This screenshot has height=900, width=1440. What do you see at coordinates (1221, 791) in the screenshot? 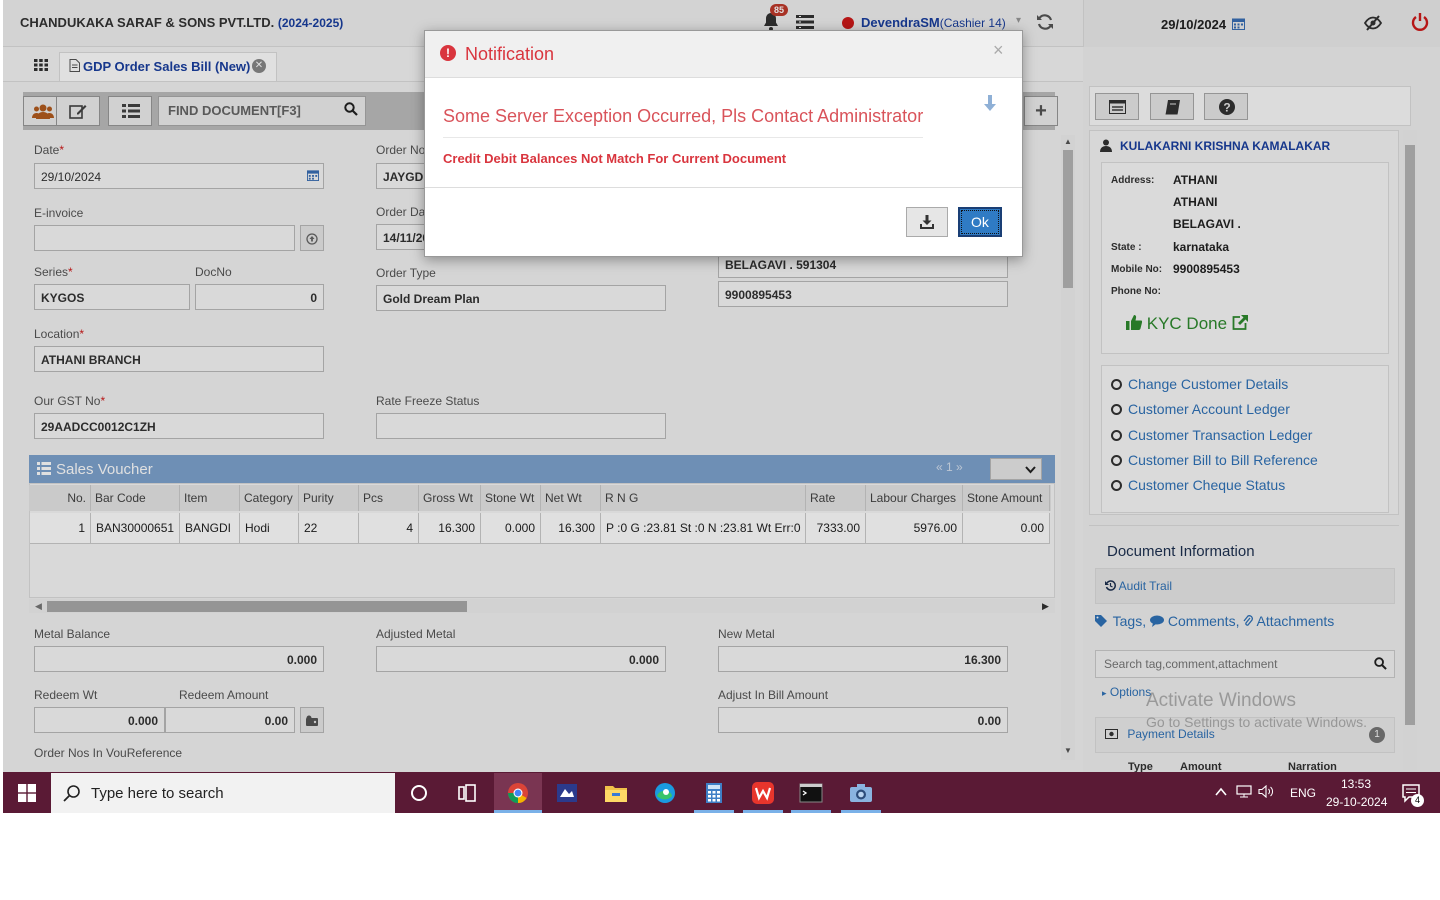
I see `chevron-up-icon` at bounding box center [1221, 791].